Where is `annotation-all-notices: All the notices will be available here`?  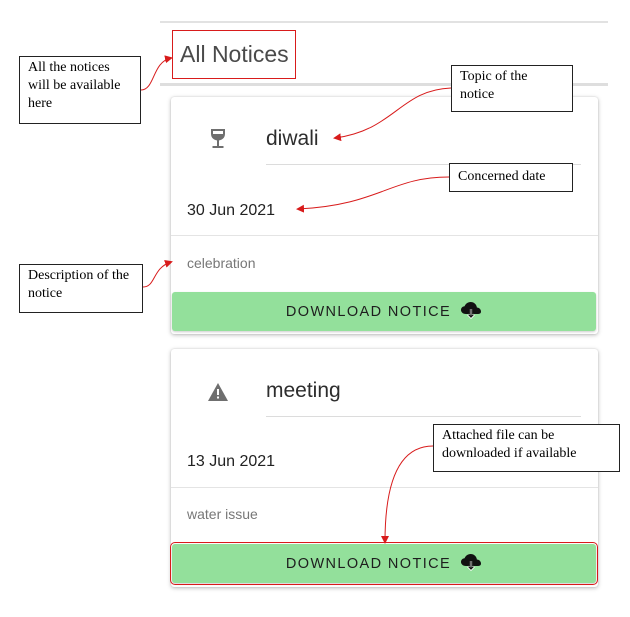
annotation-all-notices: All the notices will be available here is located at coordinates (80, 90).